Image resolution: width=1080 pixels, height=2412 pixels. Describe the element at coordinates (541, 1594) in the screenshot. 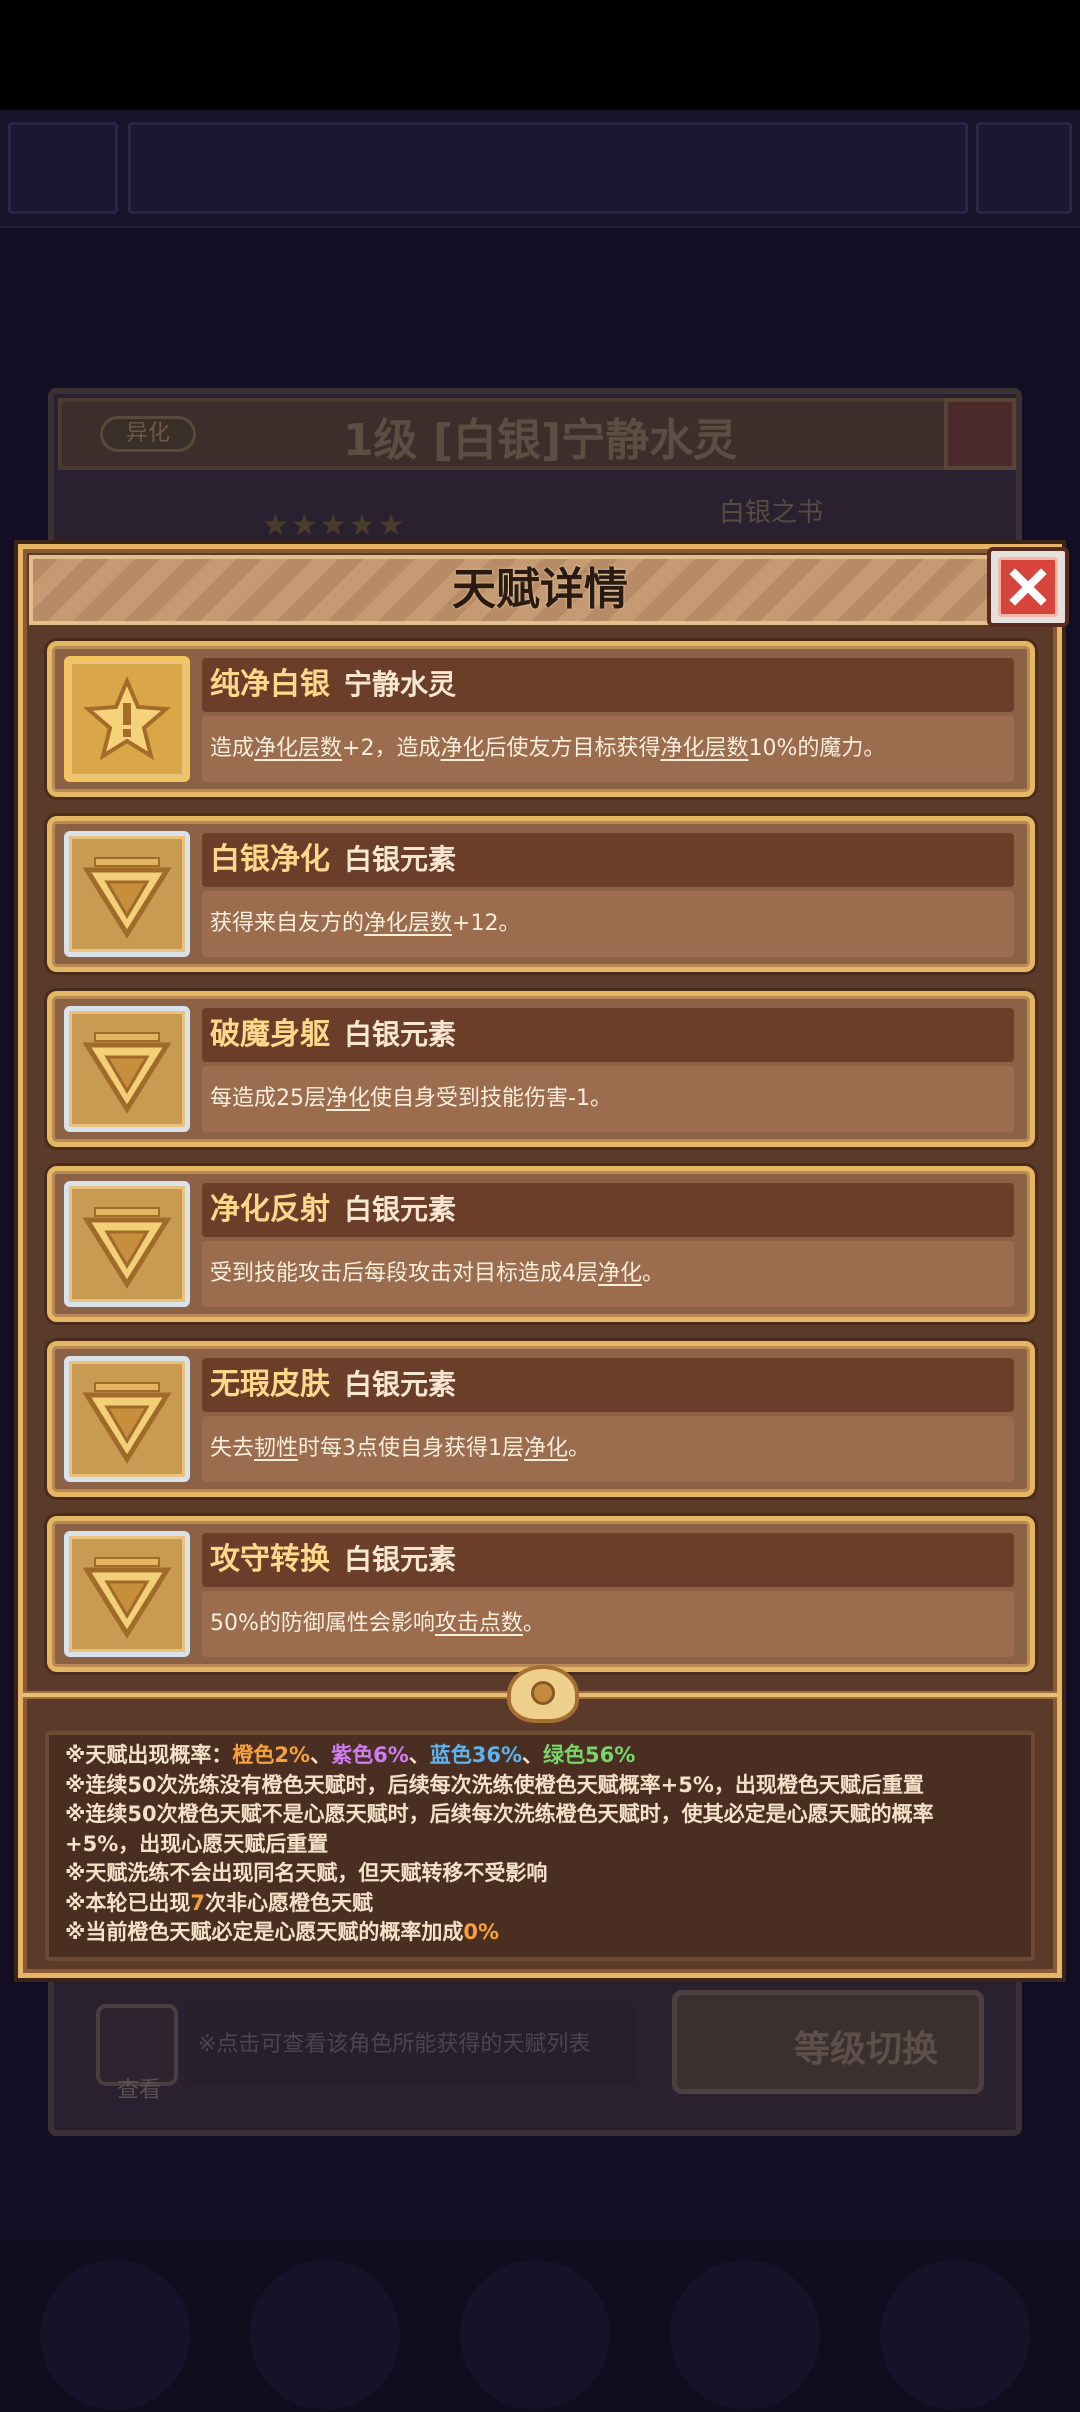

I see `talent-card: 攻守转换 白银元素 50%的防御属性会影响攻击点数。` at that location.